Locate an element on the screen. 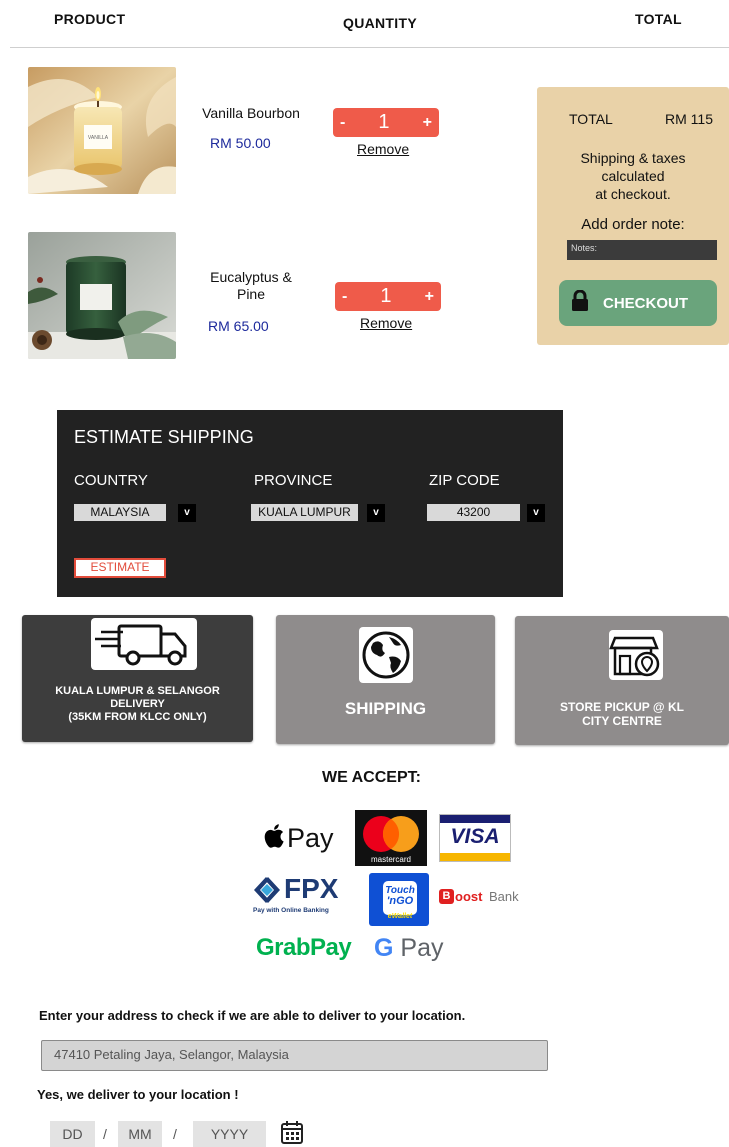  touch-n-go-text-bottom: eWallet is located at coordinates (400, 916).